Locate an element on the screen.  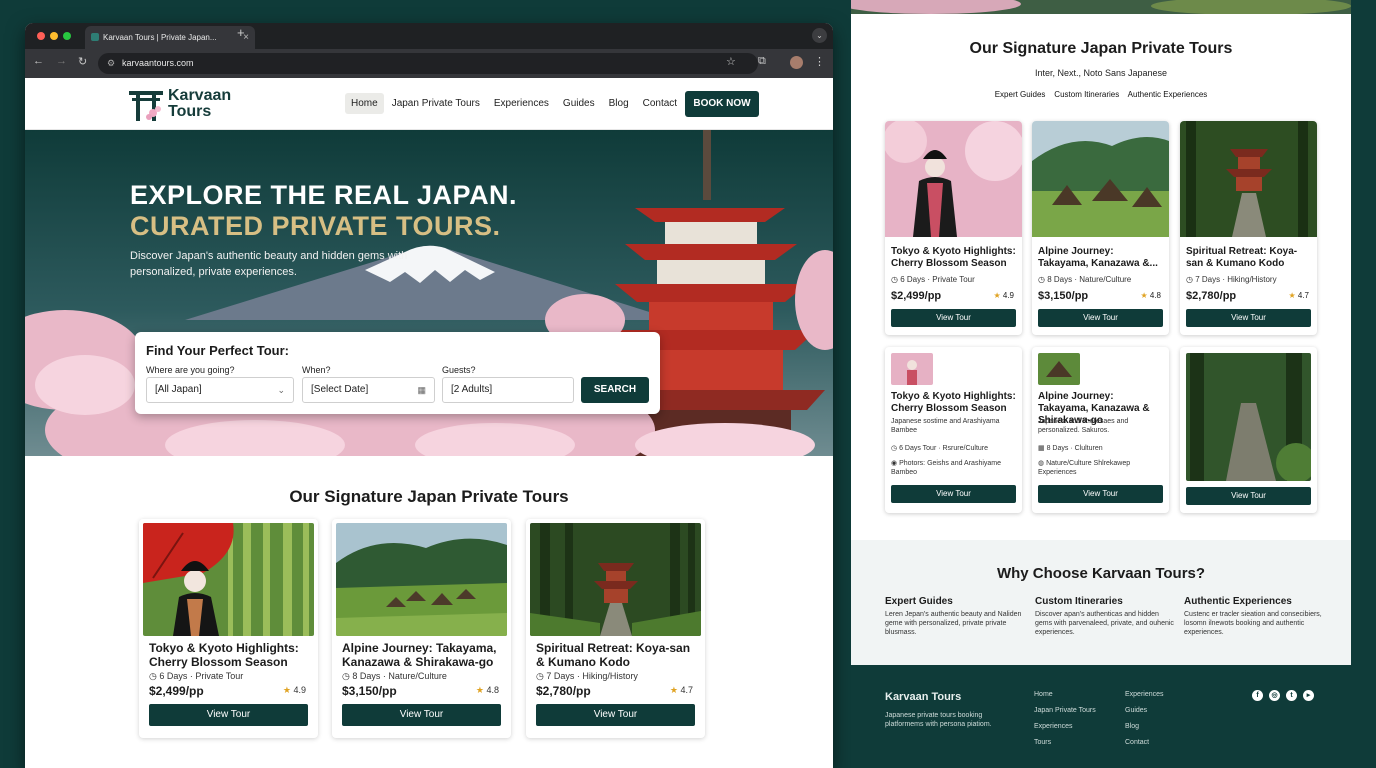
signature-tours-title: Our Signature Japan Private Tours is located at coordinates (429, 496).